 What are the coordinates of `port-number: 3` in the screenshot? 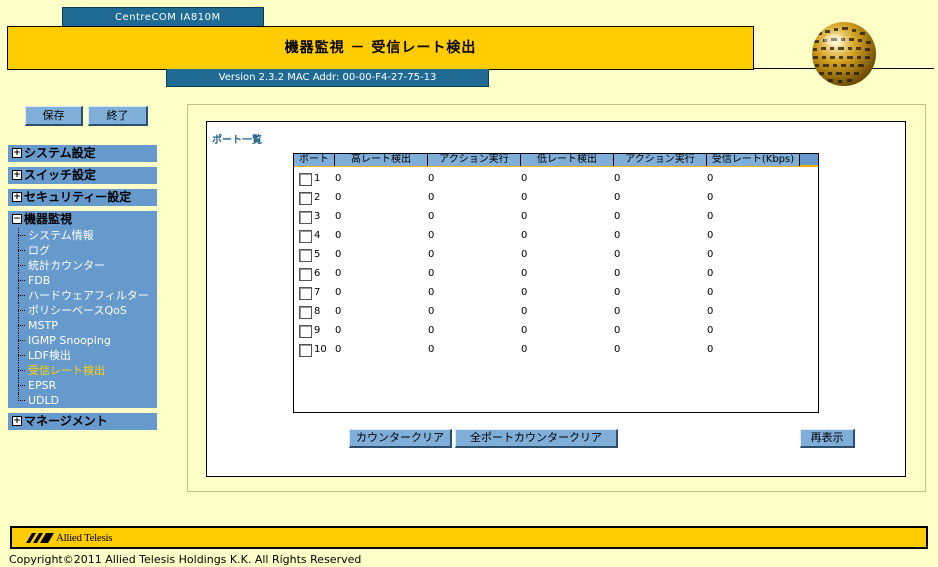 It's located at (317, 216).